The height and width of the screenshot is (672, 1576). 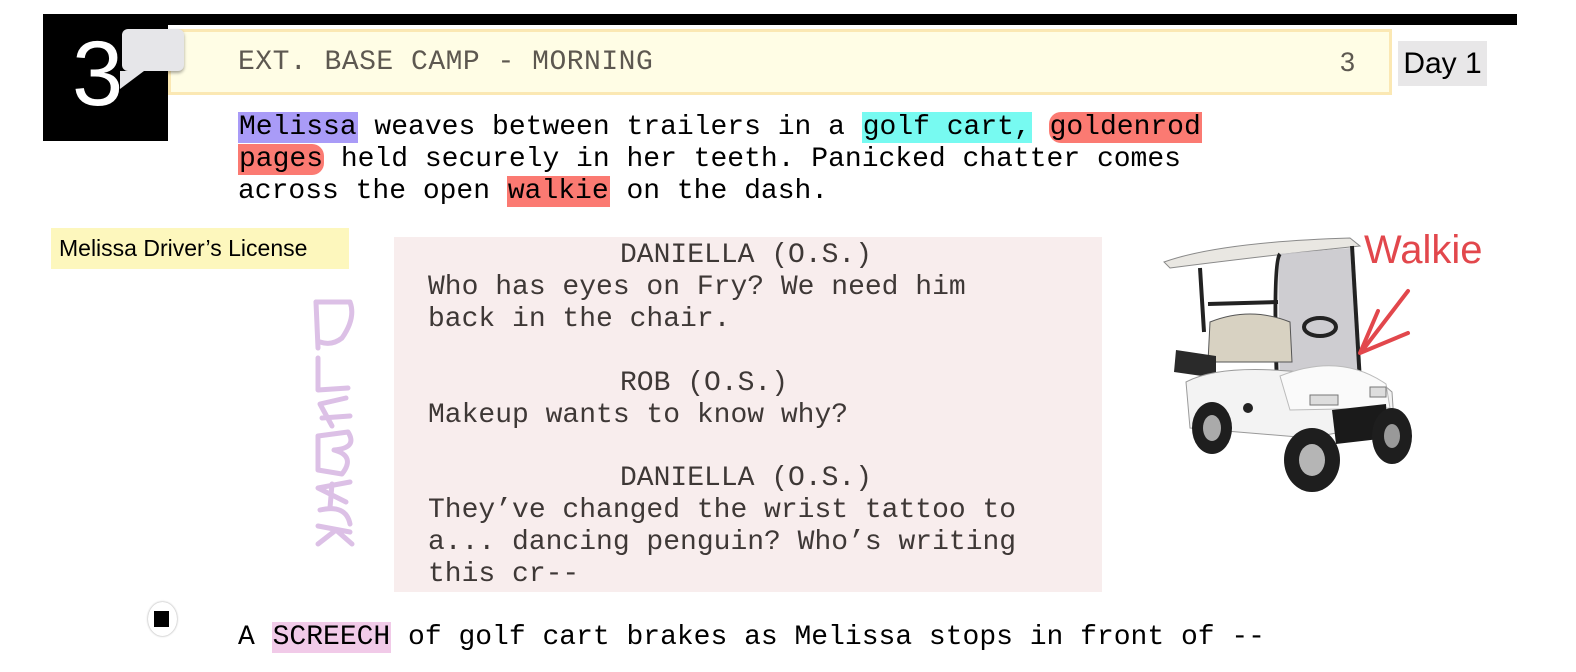 I want to click on action-text: on the dash., so click(x=719, y=191).